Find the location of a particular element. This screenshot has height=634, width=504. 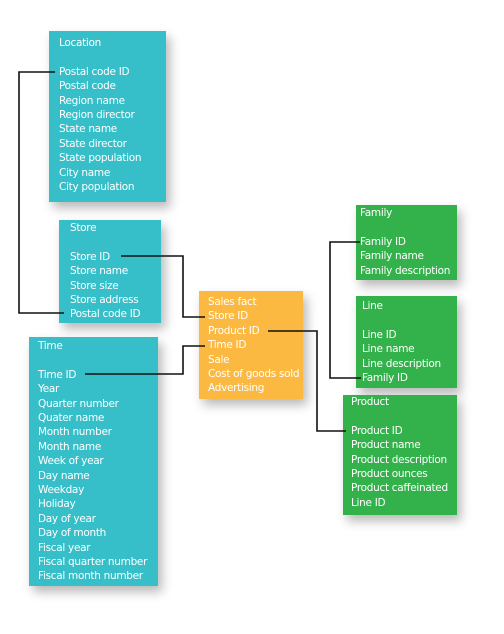

sales-fact-field: Sale is located at coordinates (219, 359).